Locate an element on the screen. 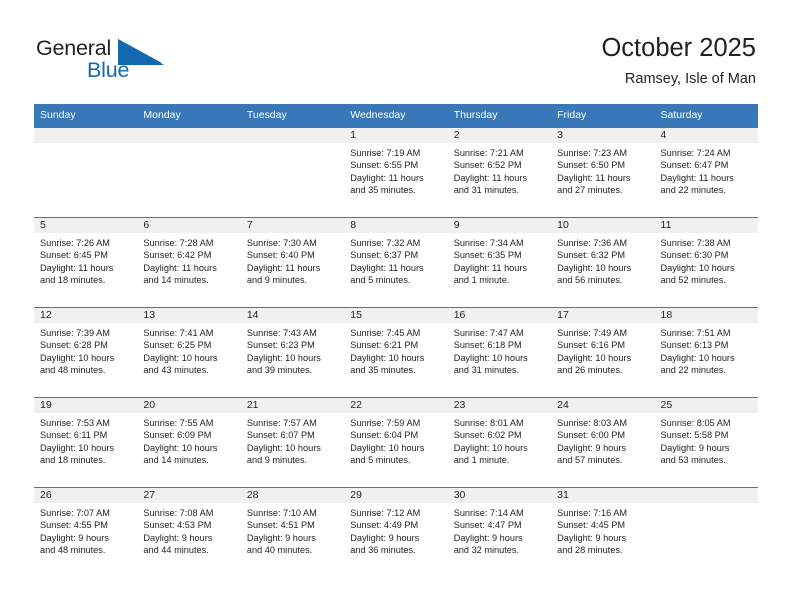 The image size is (792, 612). weekday-header-monday: Monday is located at coordinates (189, 116).